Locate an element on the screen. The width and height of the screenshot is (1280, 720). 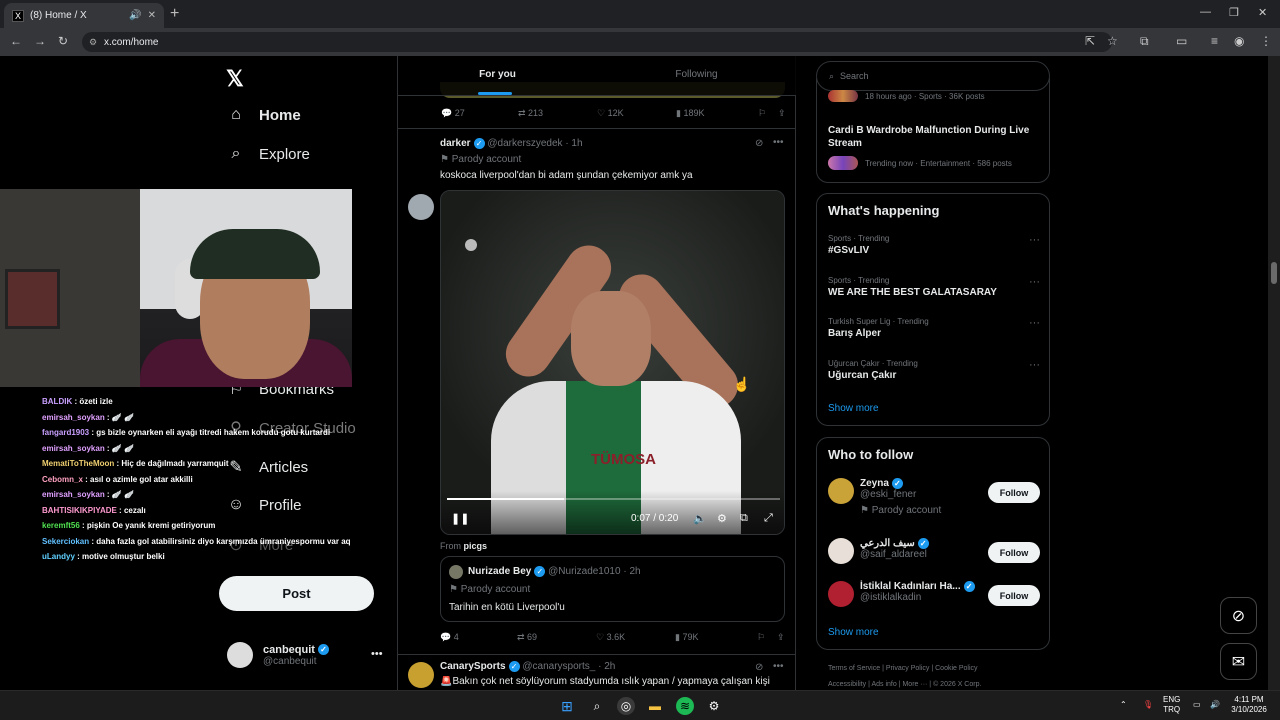
pip-icon: ⧉ is located at coordinates (744, 518).